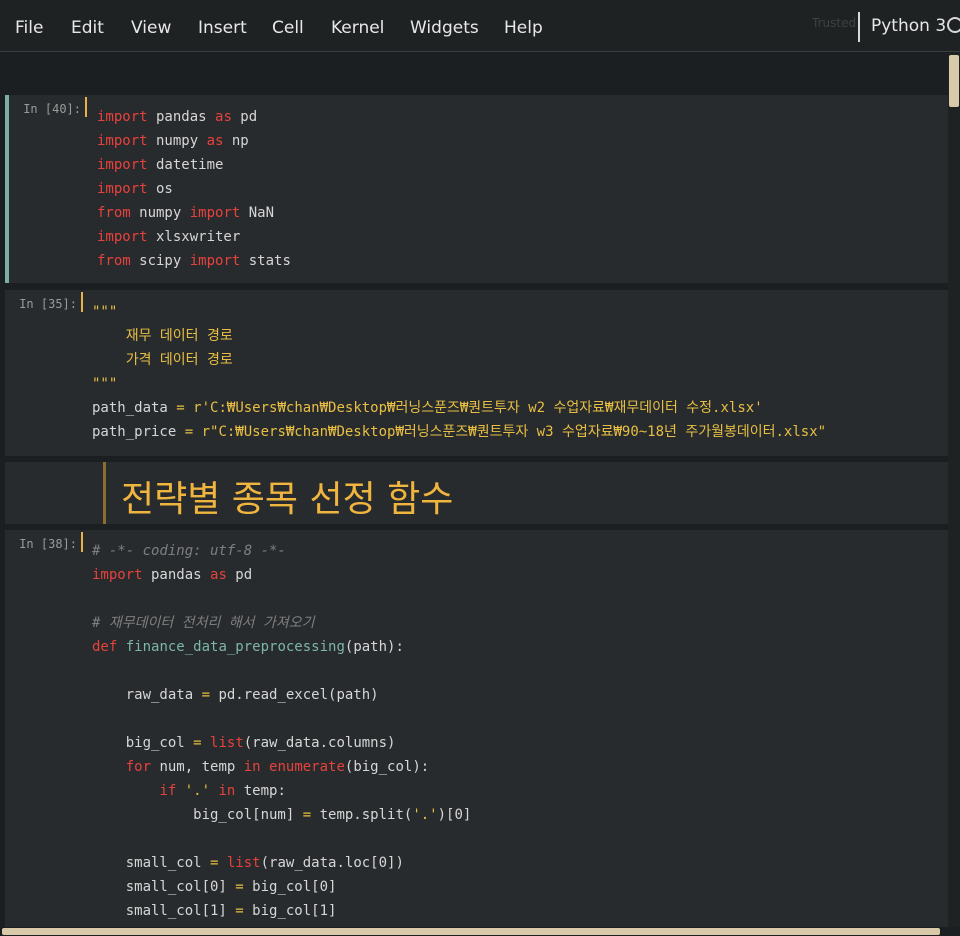 Image resolution: width=960 pixels, height=936 pixels. Describe the element at coordinates (189, 551) in the screenshot. I see `code-token: # -*- coding: utf-8 -*-` at that location.